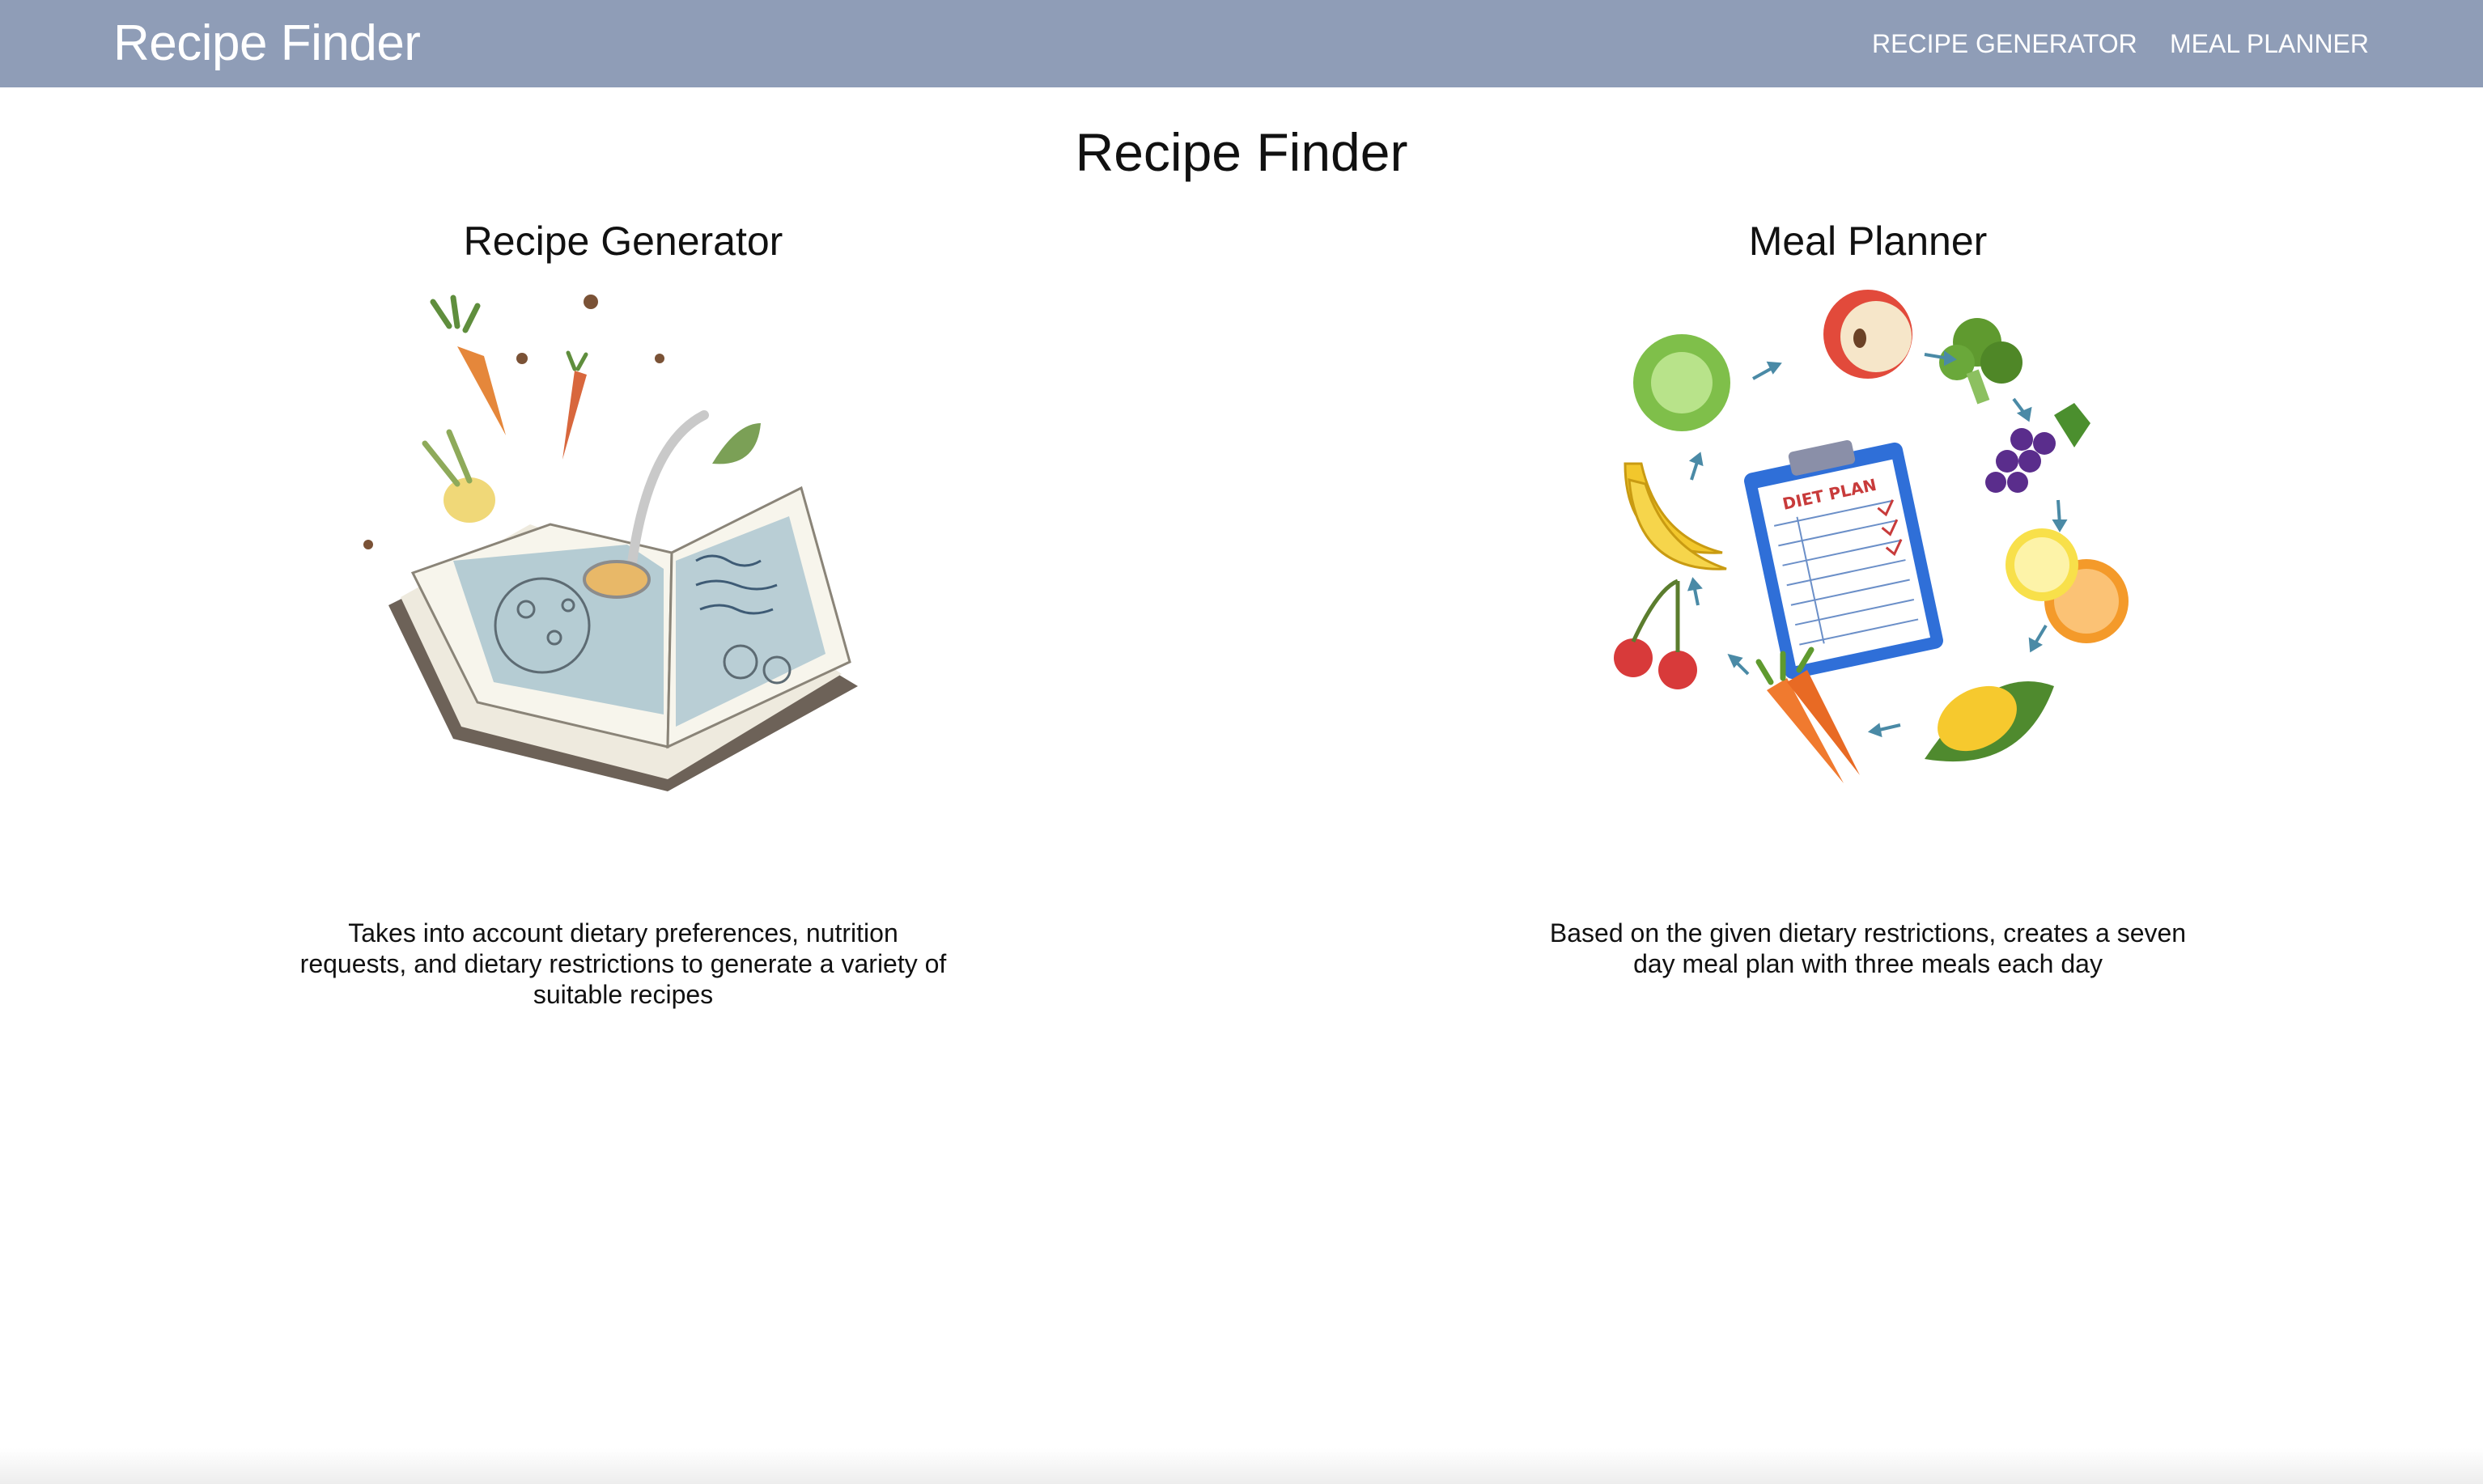 The image size is (2483, 1484). I want to click on diet-plan-illustration: DIET PLAN, so click(1868, 549).